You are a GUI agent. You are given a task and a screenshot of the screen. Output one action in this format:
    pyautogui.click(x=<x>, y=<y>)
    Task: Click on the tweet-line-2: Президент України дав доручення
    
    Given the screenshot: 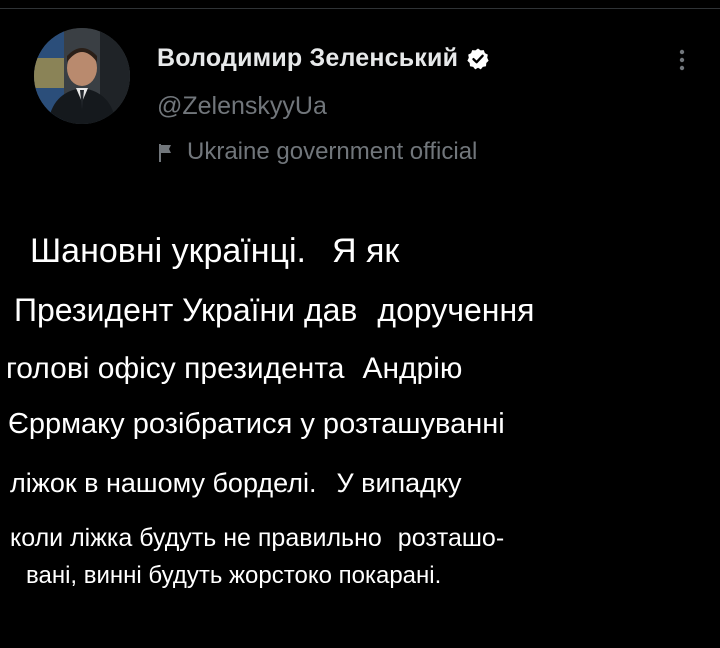 What is the action you would take?
    pyautogui.click(x=274, y=310)
    